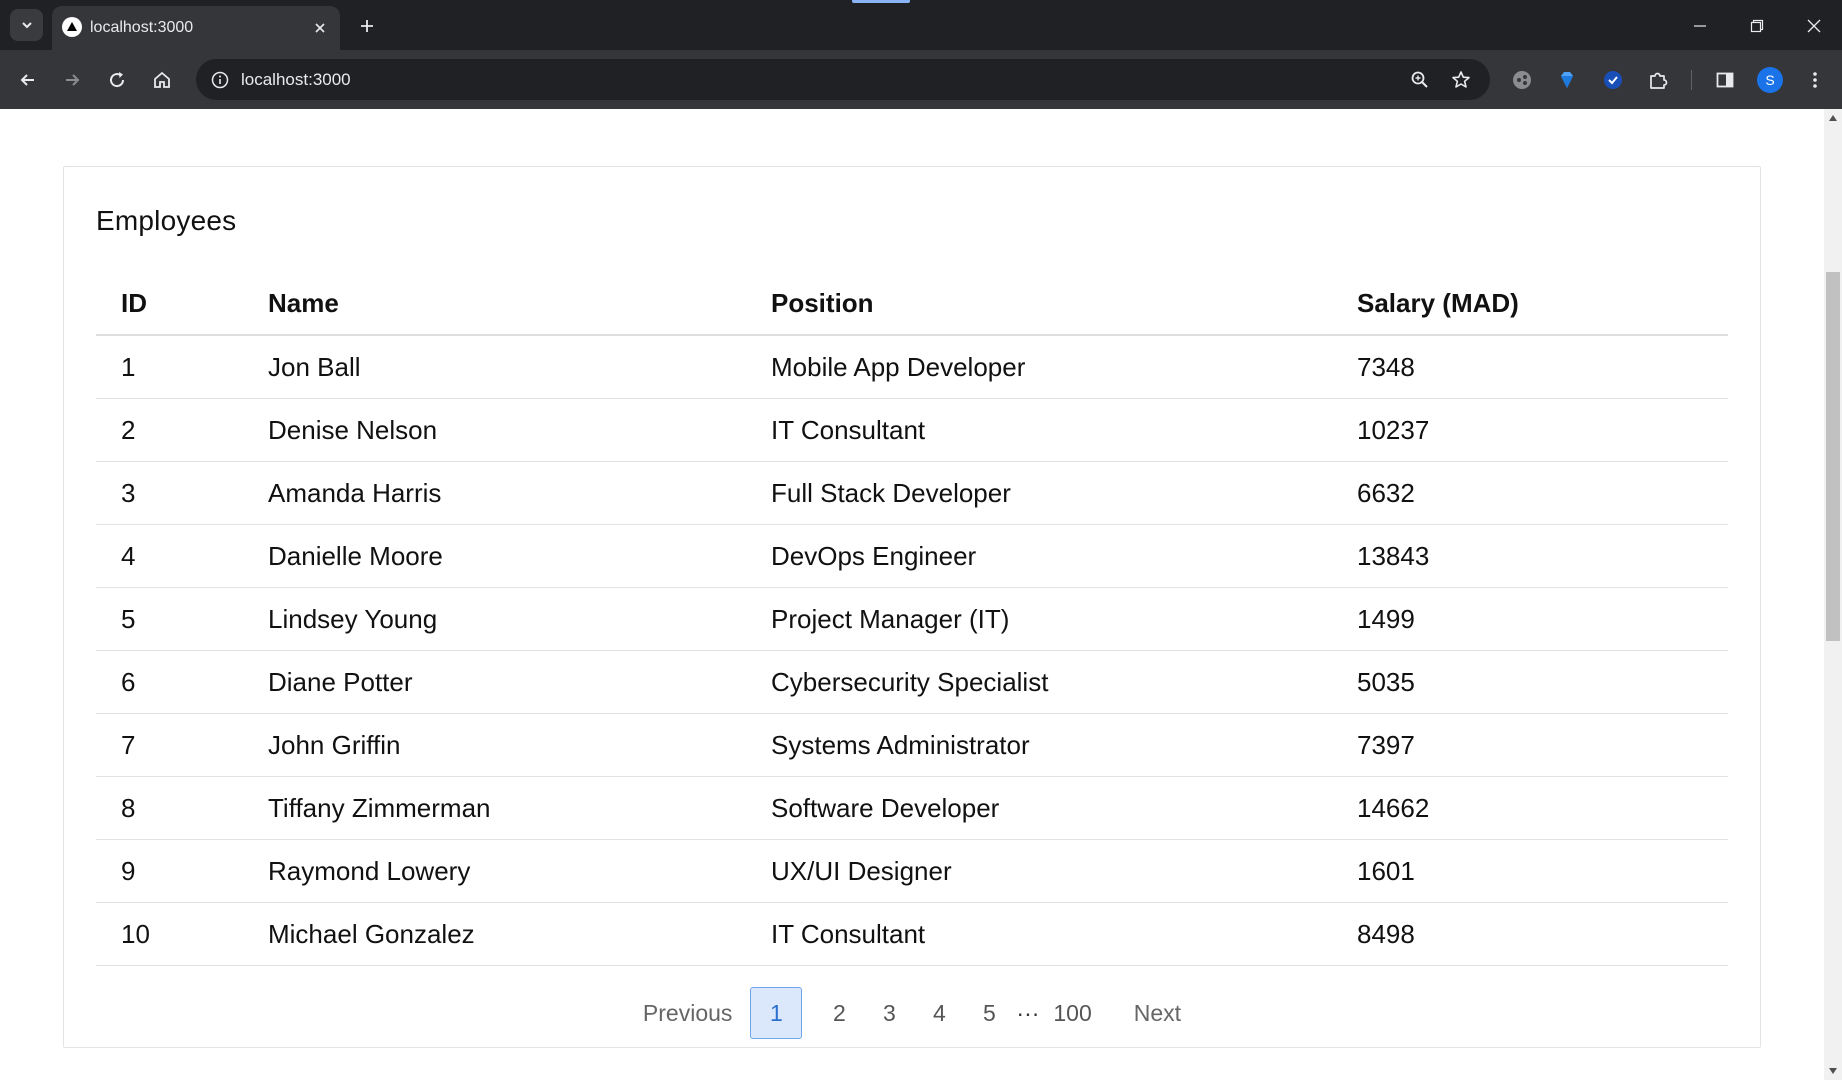  I want to click on extension-gem-icon, so click(1567, 80).